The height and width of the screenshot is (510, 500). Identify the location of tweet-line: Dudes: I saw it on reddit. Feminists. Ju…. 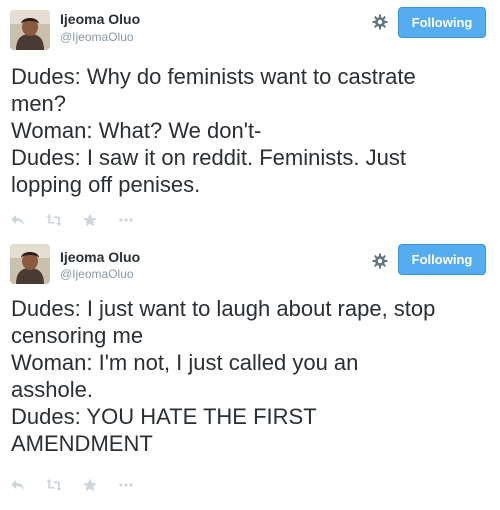
(208, 157).